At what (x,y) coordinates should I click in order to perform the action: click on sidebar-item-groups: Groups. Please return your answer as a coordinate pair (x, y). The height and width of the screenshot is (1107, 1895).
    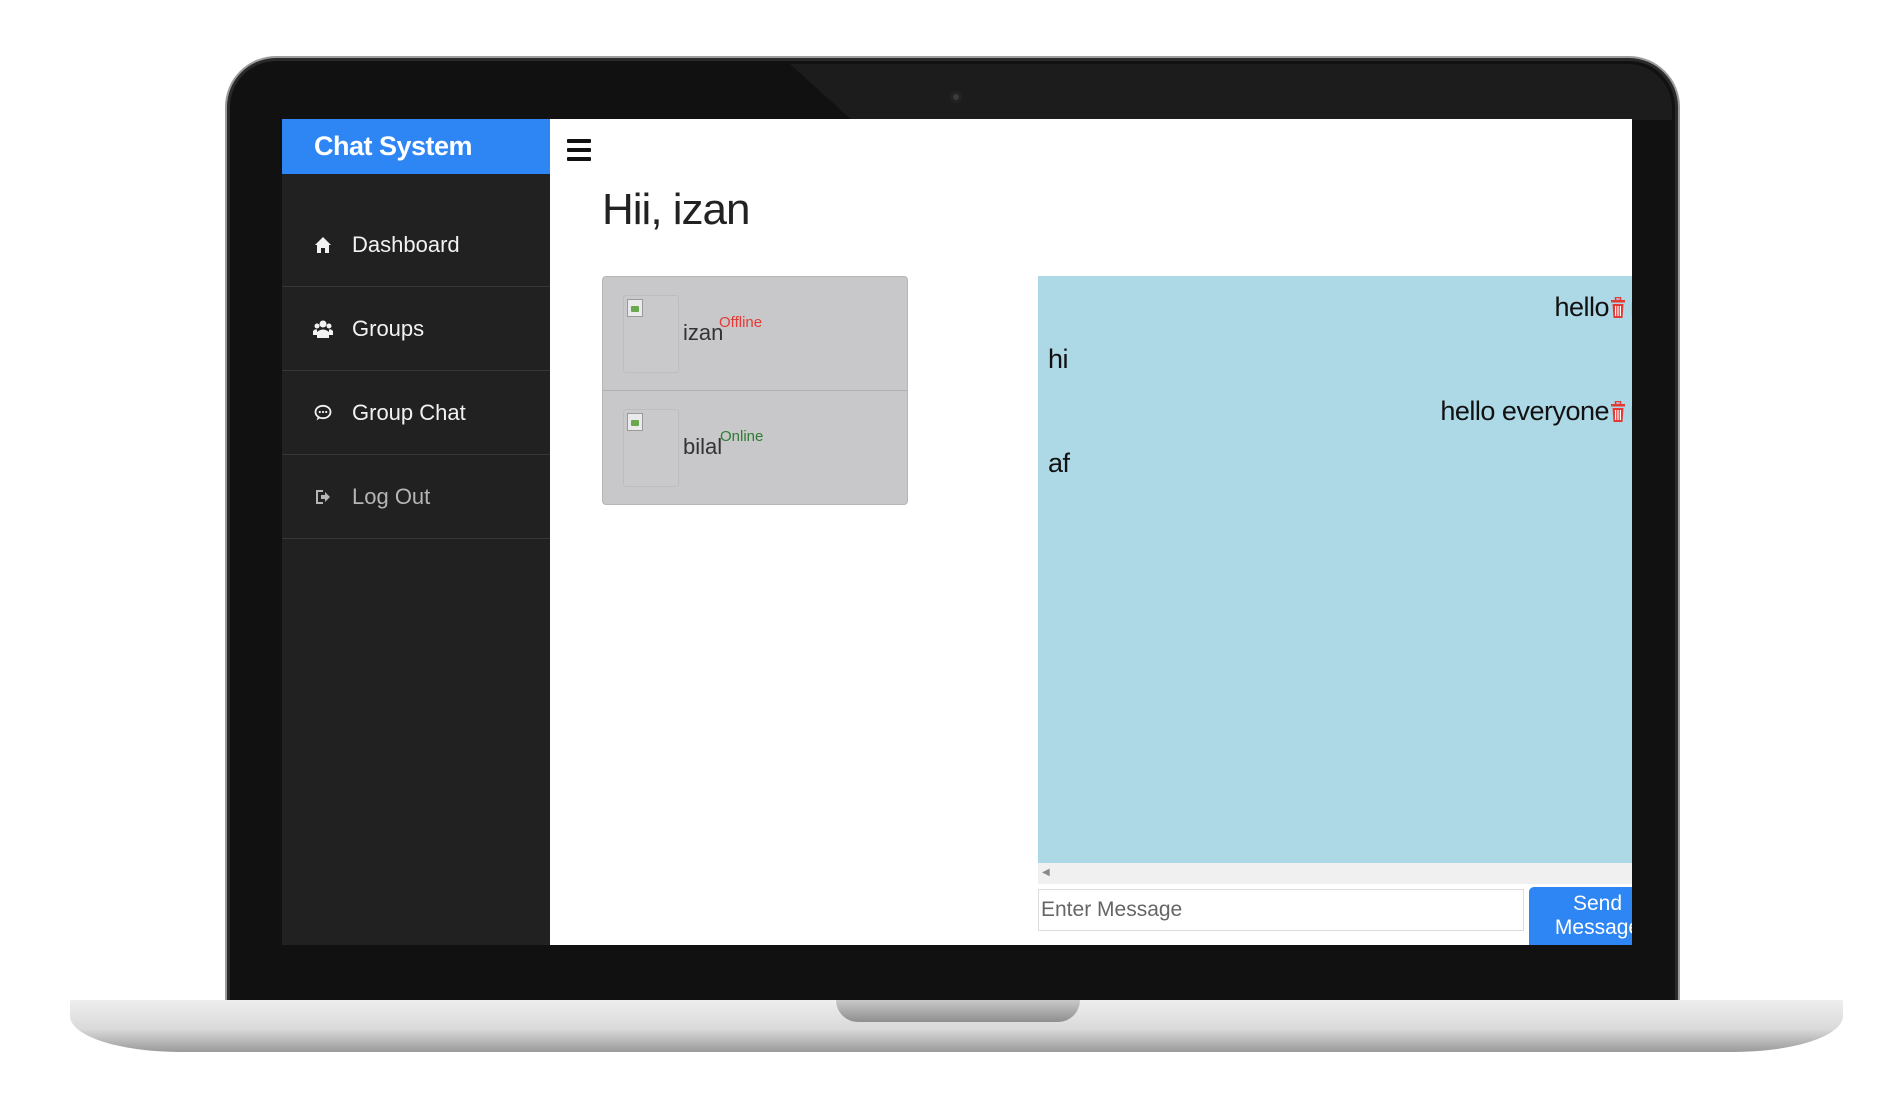
    Looking at the image, I should click on (416, 329).